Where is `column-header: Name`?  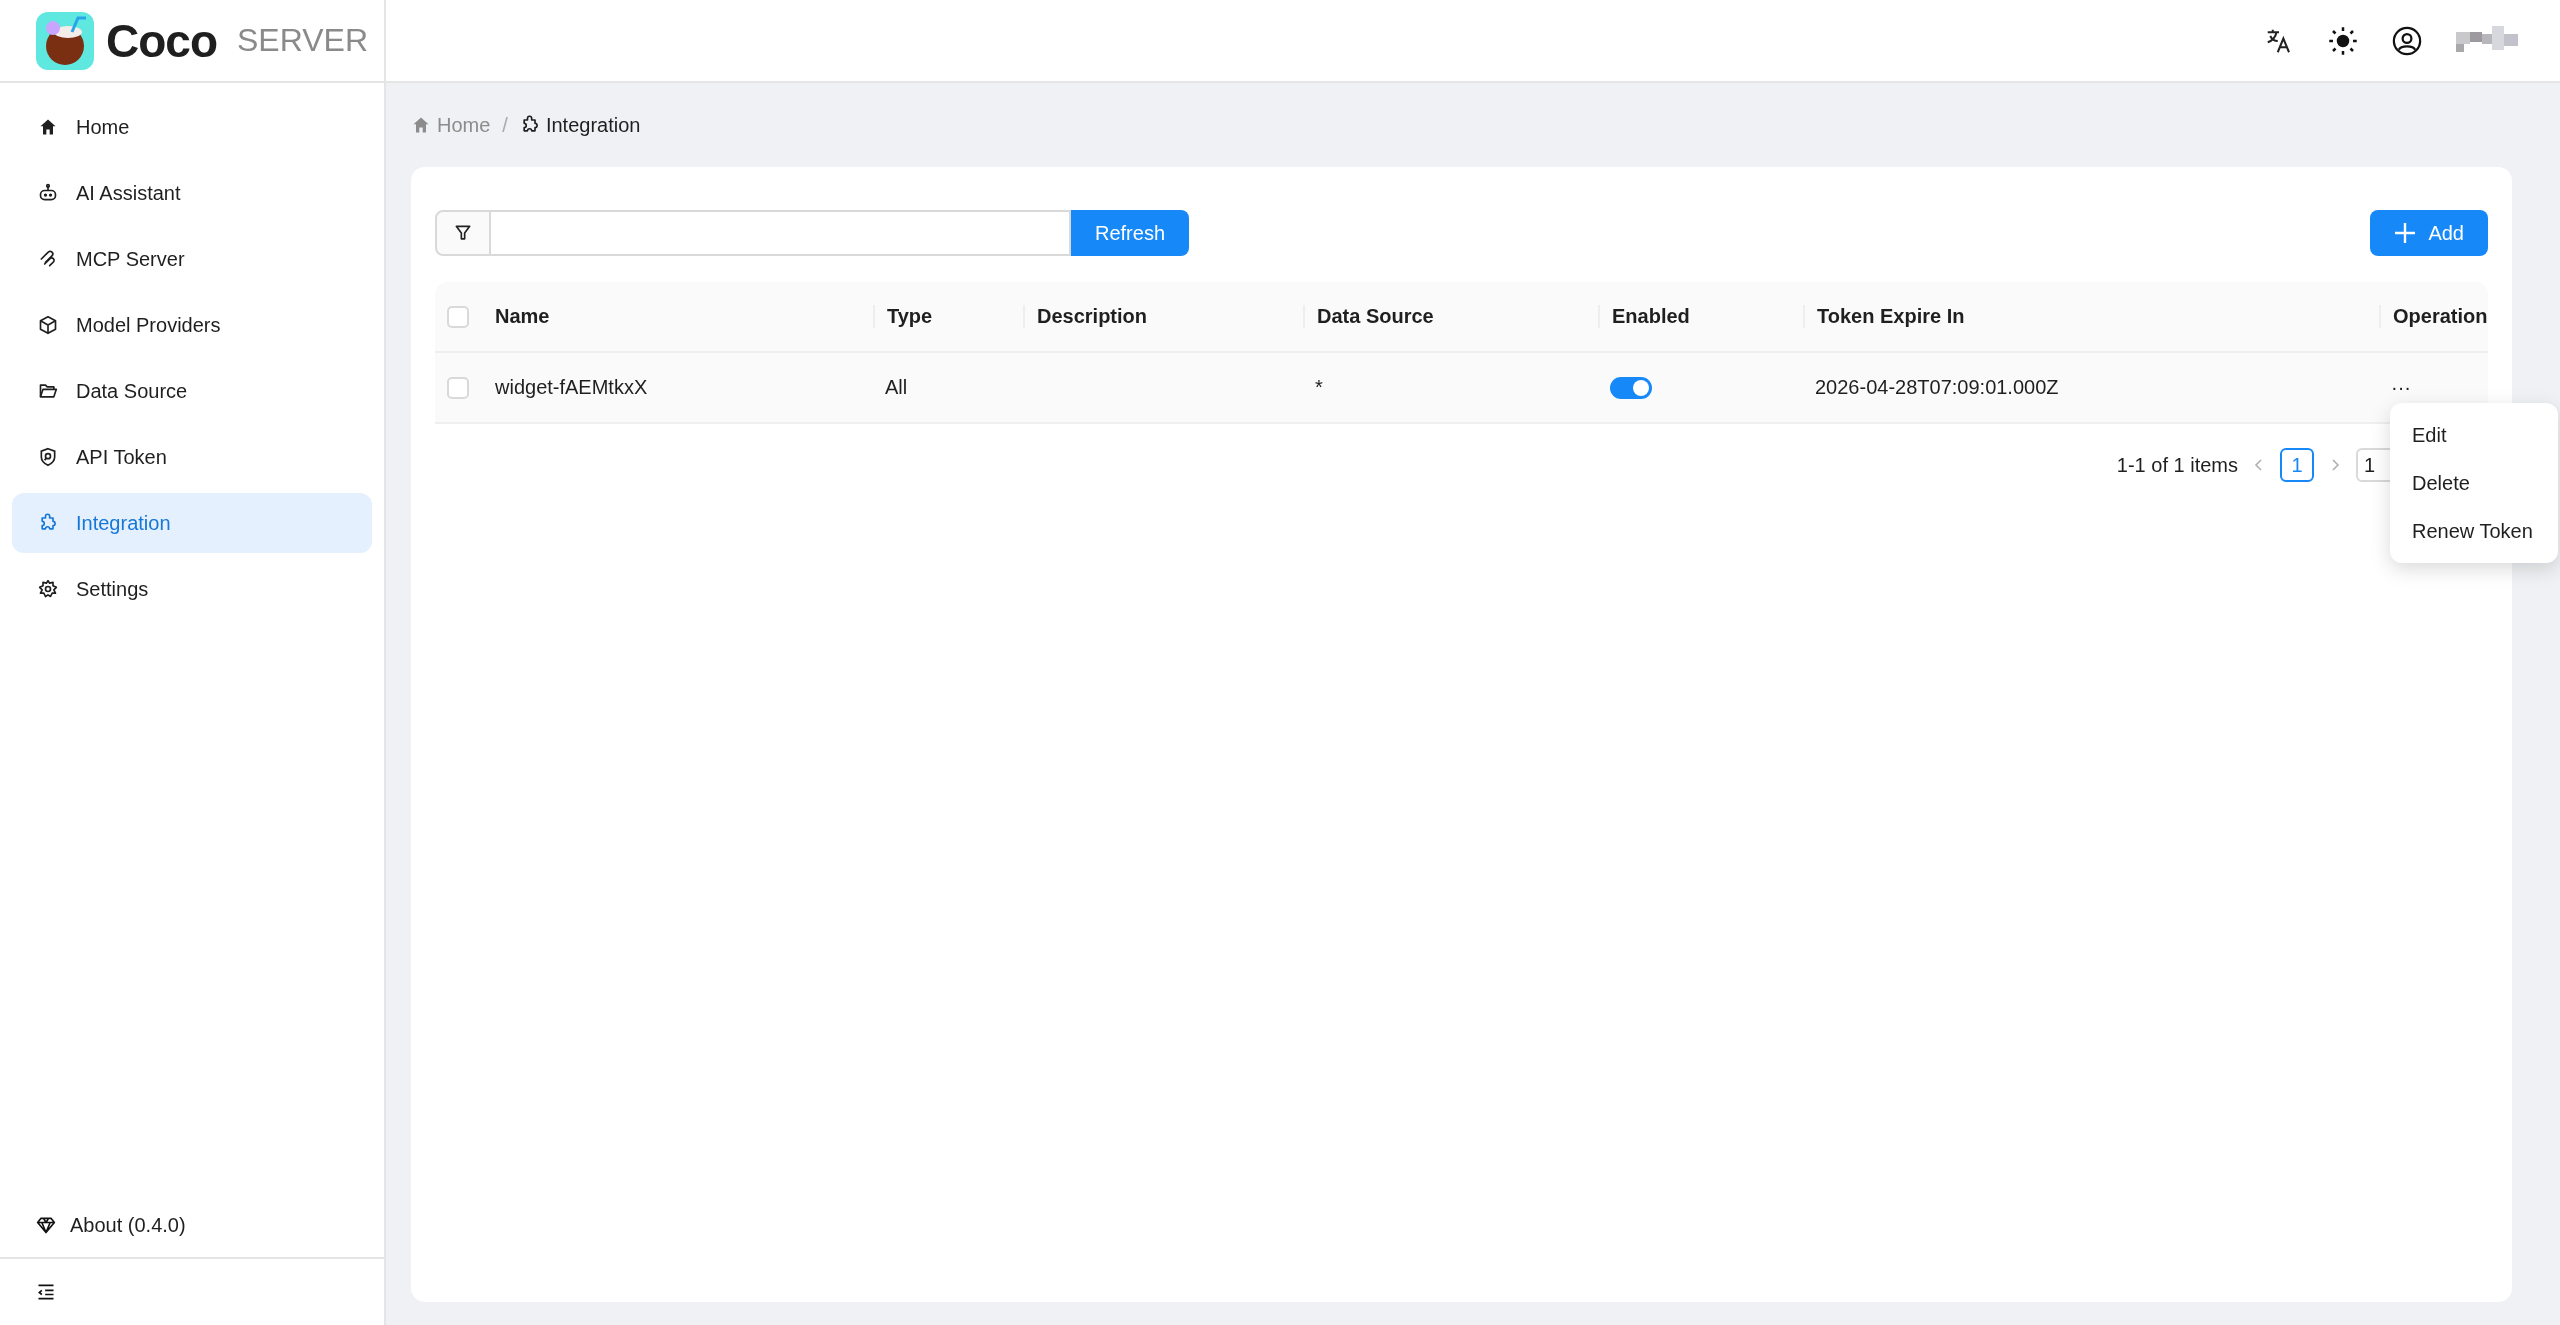 column-header: Name is located at coordinates (522, 316).